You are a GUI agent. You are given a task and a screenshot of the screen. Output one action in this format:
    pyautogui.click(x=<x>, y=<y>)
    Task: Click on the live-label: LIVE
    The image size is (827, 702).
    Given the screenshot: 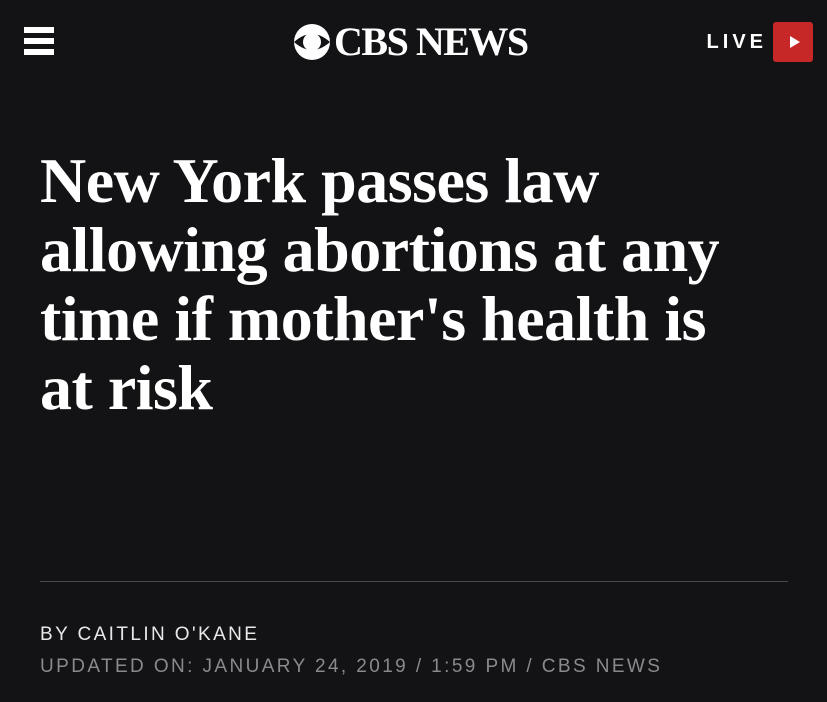 What is the action you would take?
    pyautogui.click(x=736, y=41)
    